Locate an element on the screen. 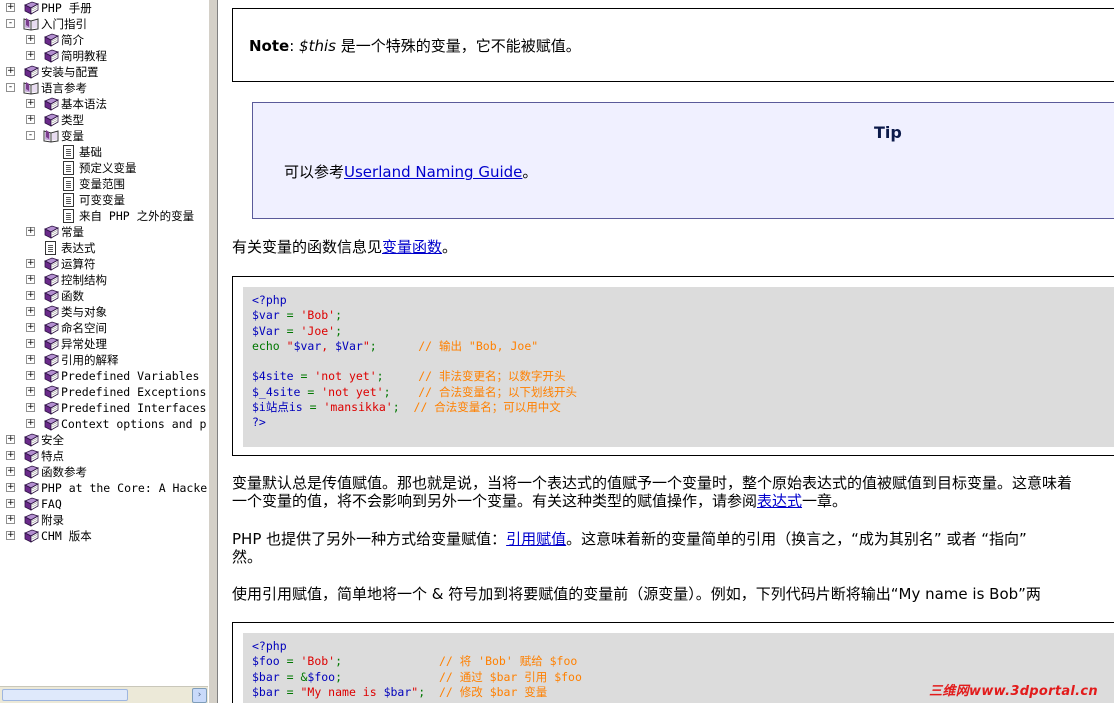 The width and height of the screenshot is (1114, 703). tree-item: + 运算符 is located at coordinates (104, 264).